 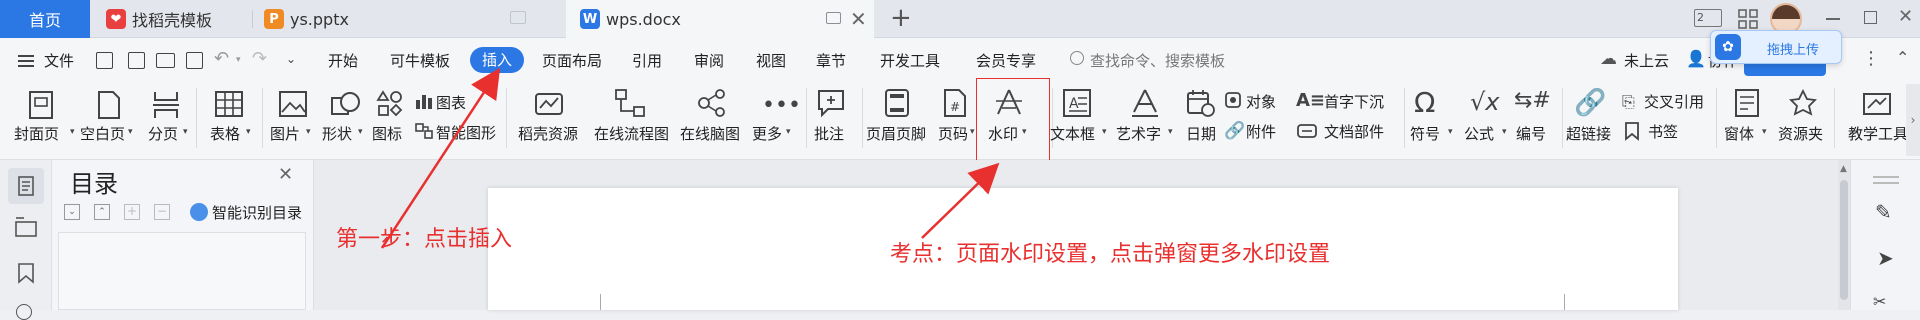 I want to click on add-level-icon: +, so click(x=132, y=212).